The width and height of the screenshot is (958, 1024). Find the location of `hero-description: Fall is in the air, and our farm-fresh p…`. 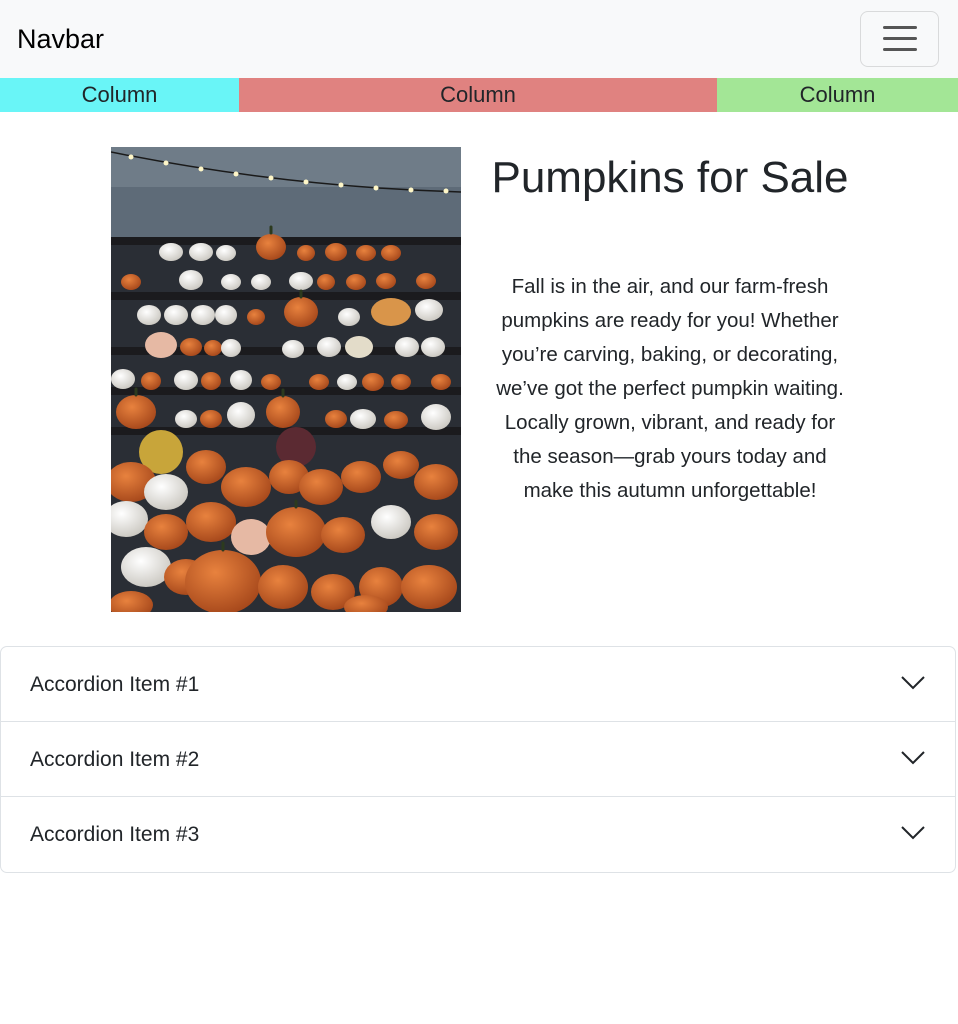

hero-description: Fall is in the air, and our farm-fresh p… is located at coordinates (670, 388).